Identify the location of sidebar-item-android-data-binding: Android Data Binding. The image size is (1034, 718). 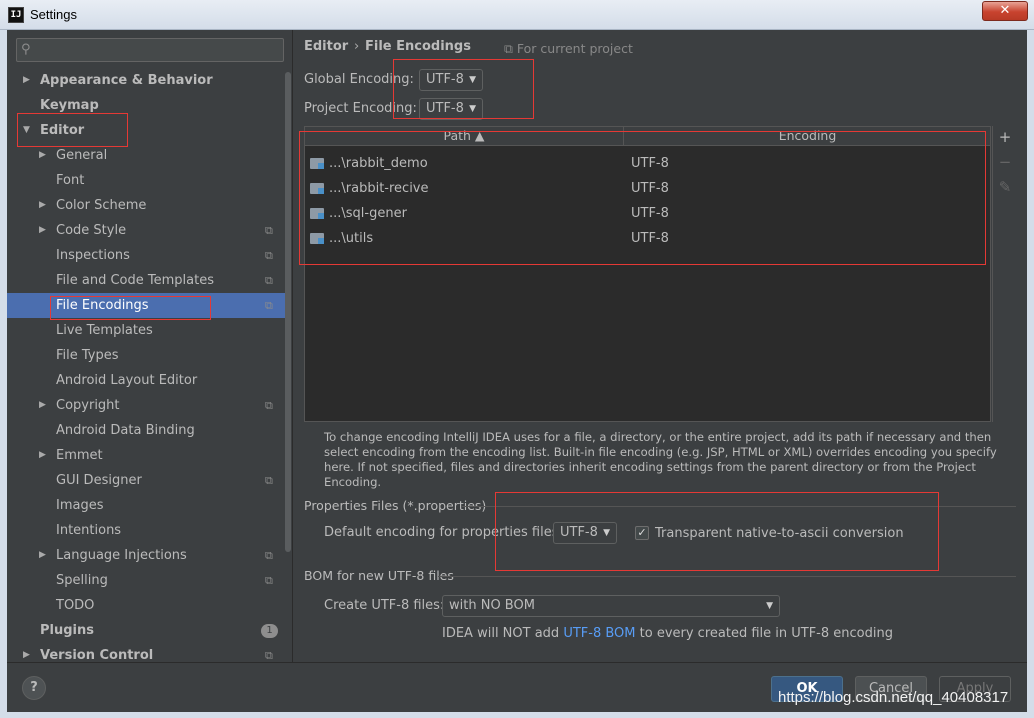
(149, 430).